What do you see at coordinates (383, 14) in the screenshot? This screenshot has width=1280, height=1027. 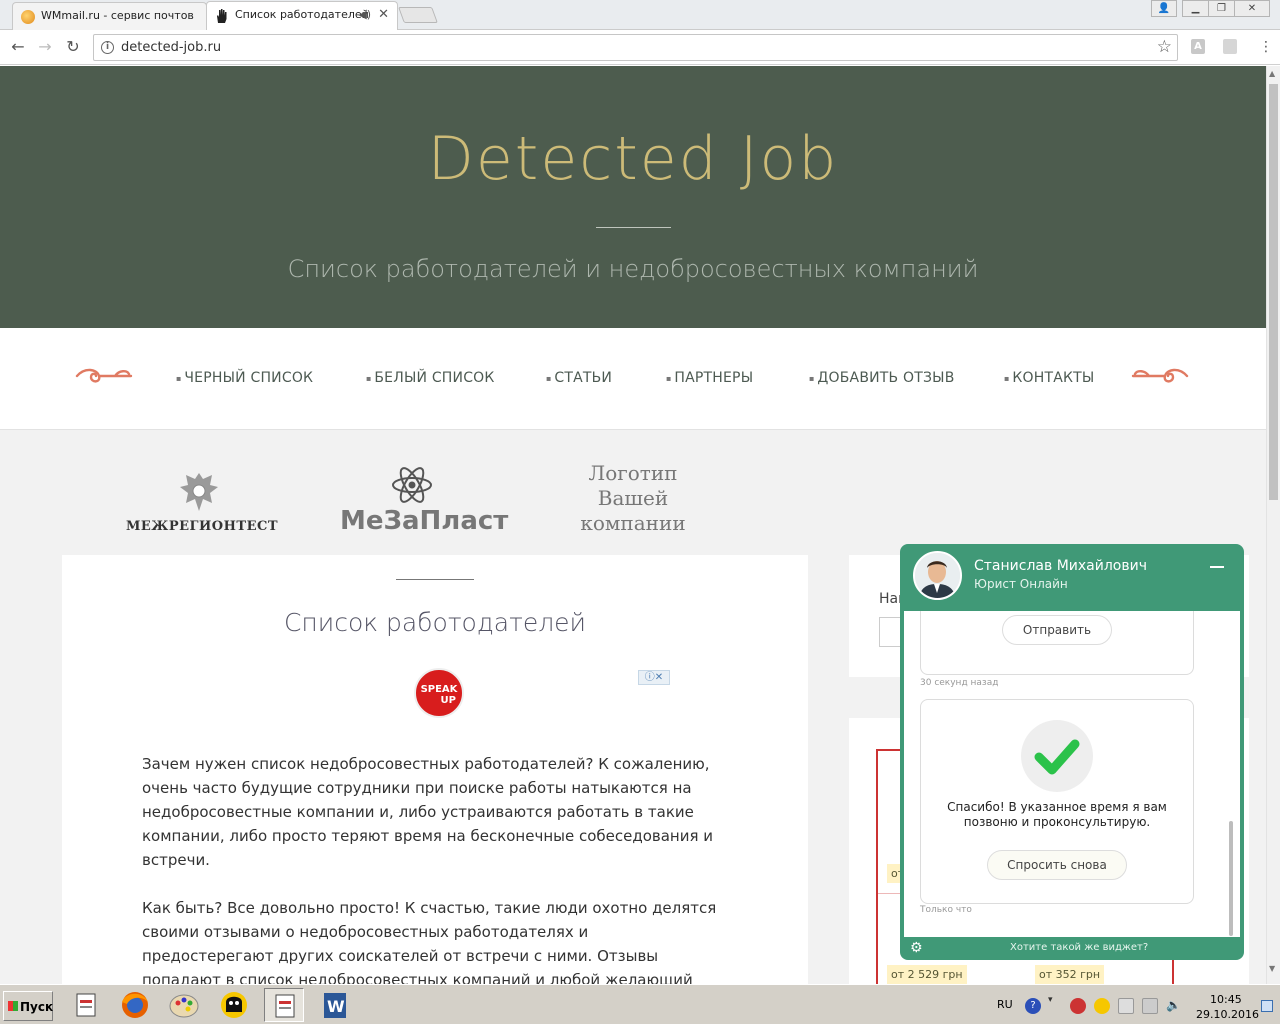 I see `close-tab-icon: ✕` at bounding box center [383, 14].